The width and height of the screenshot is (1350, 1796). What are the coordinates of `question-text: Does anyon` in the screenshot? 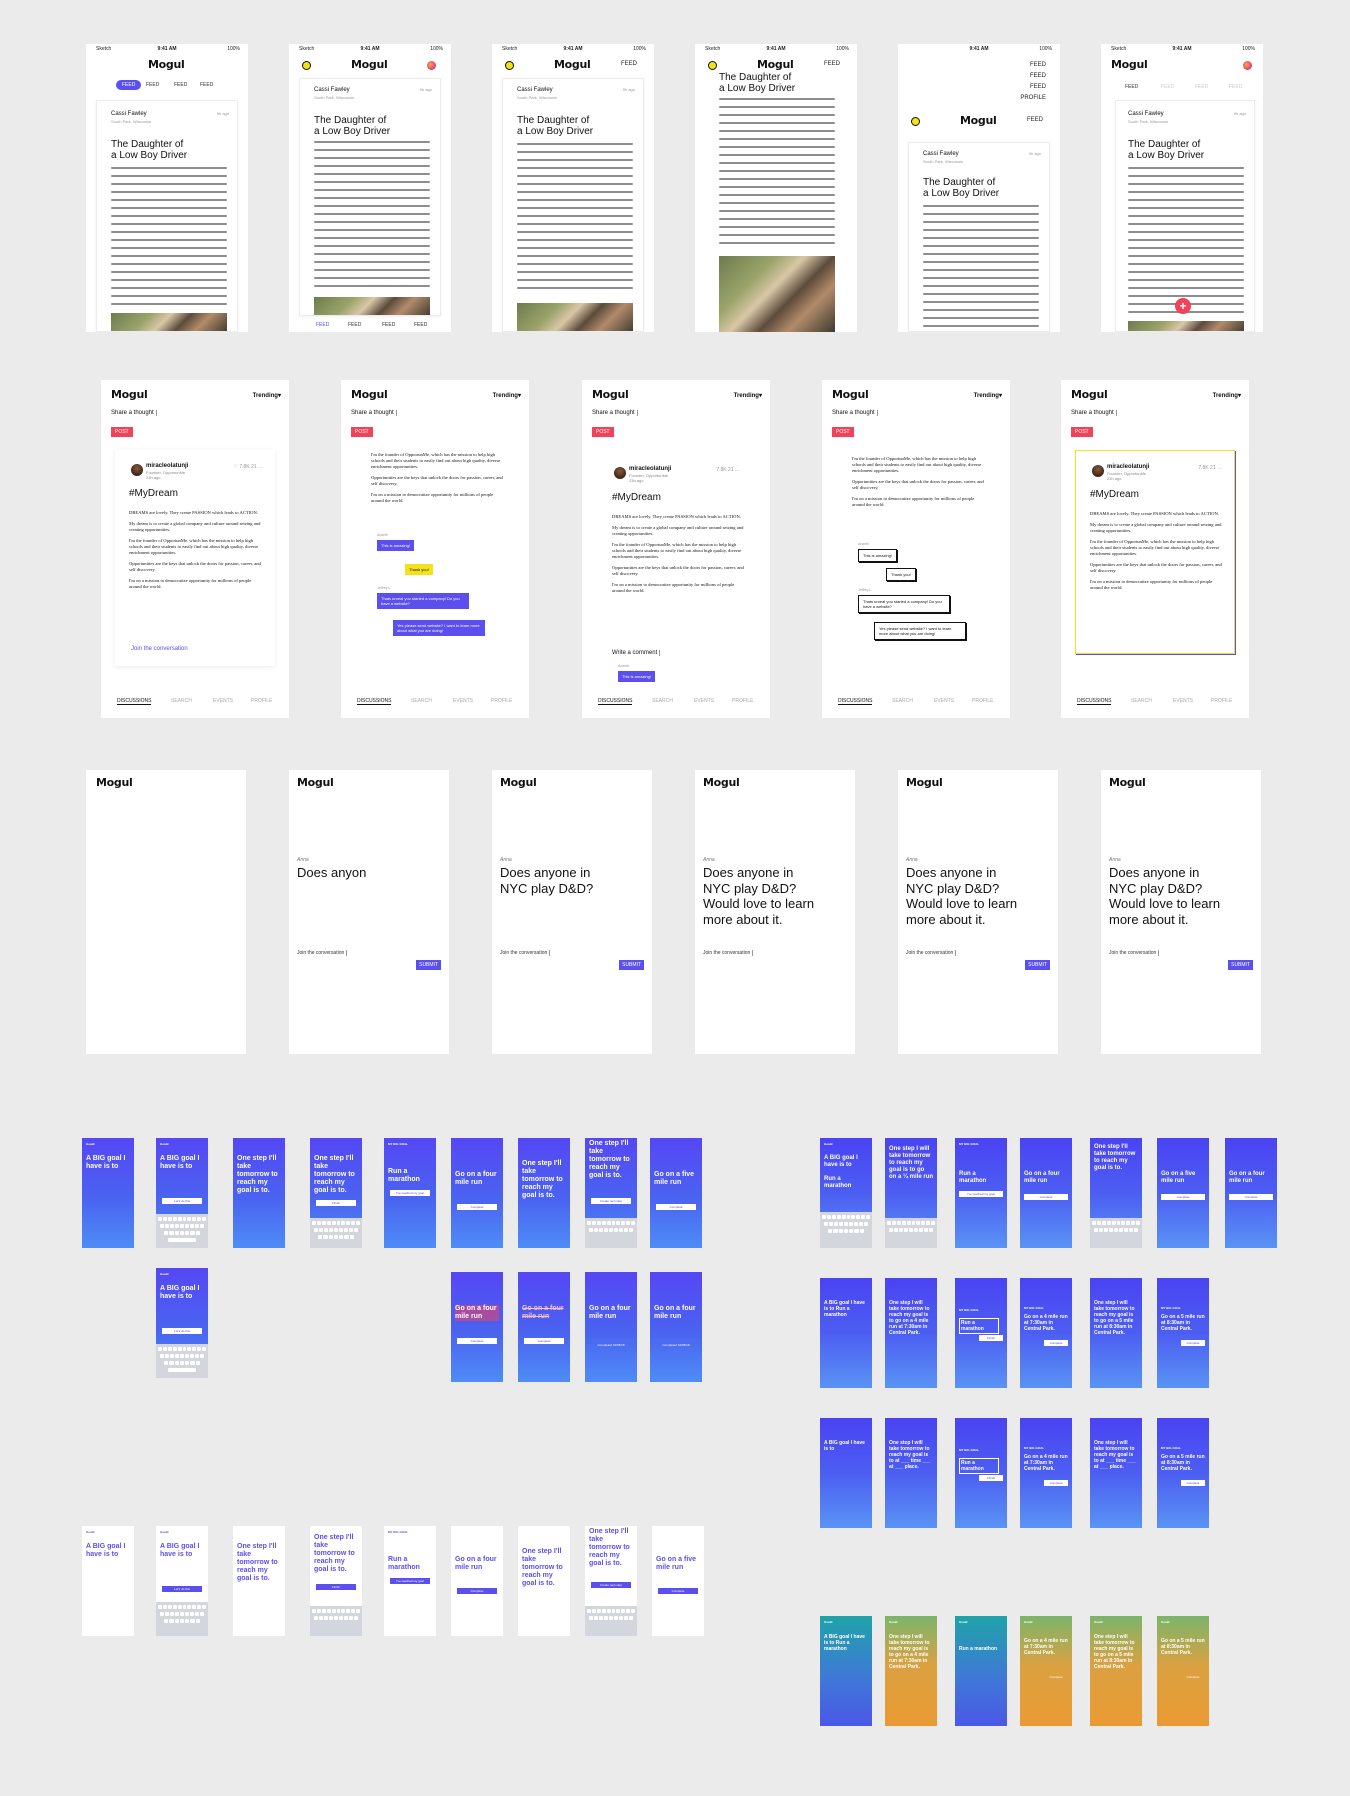 It's located at (331, 873).